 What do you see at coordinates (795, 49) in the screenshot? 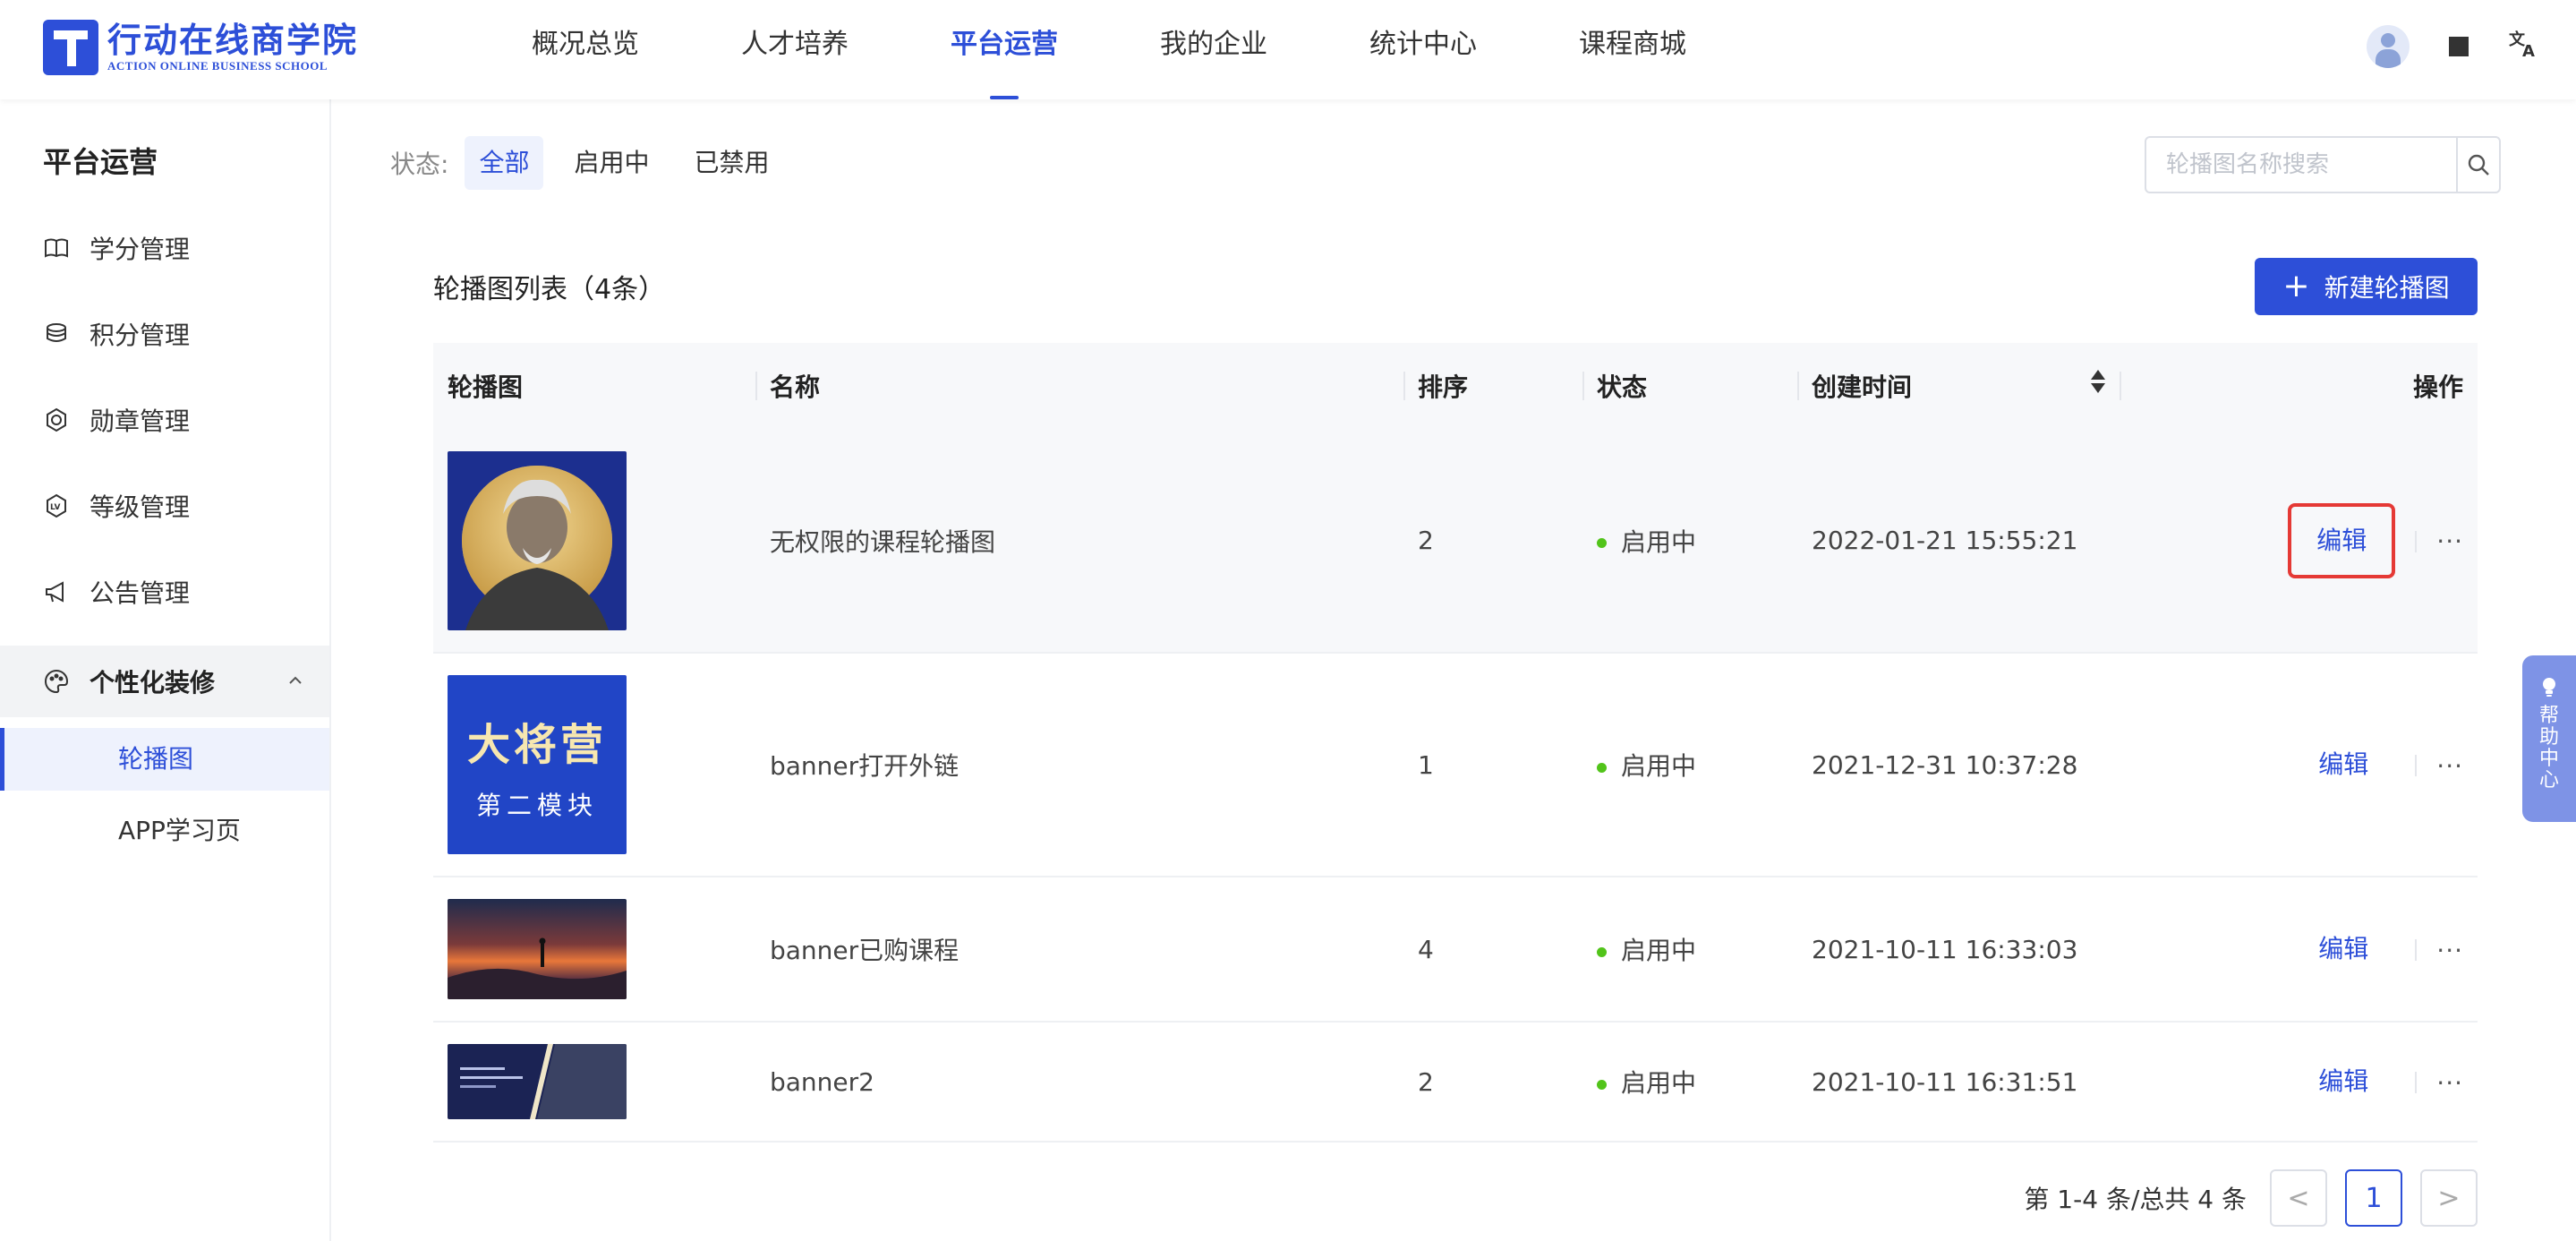
I see `nav-talent: 人才培养` at bounding box center [795, 49].